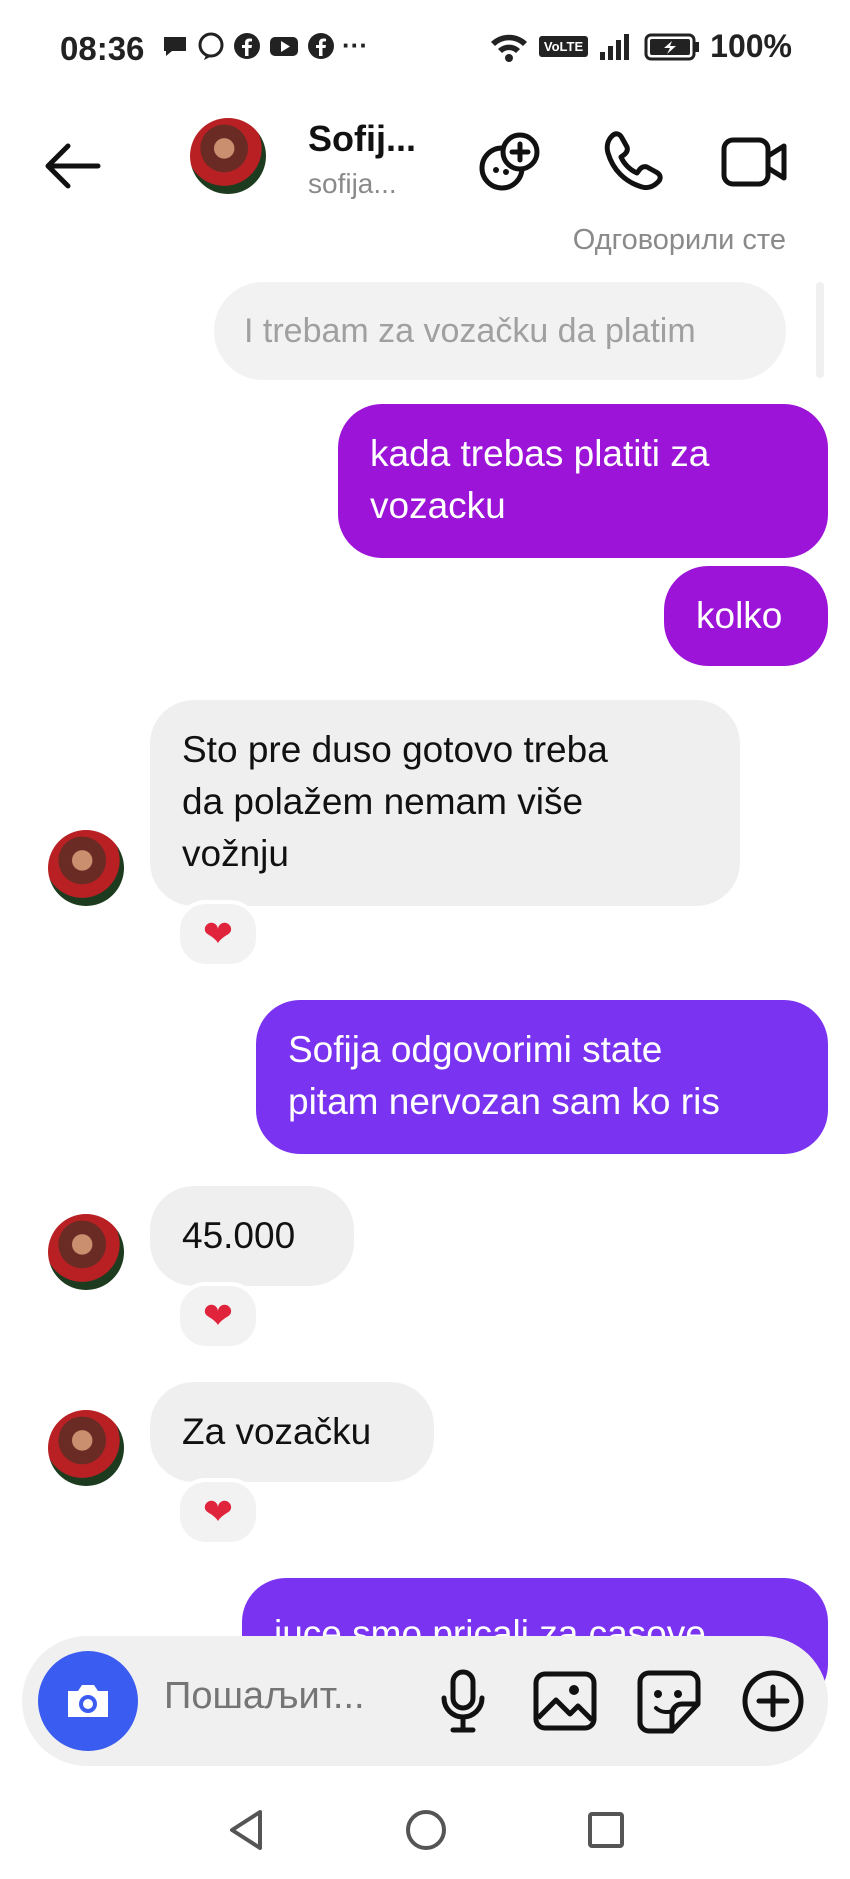 This screenshot has height=1879, width=850. What do you see at coordinates (751, 46) in the screenshot?
I see `battery-percent: 100%` at bounding box center [751, 46].